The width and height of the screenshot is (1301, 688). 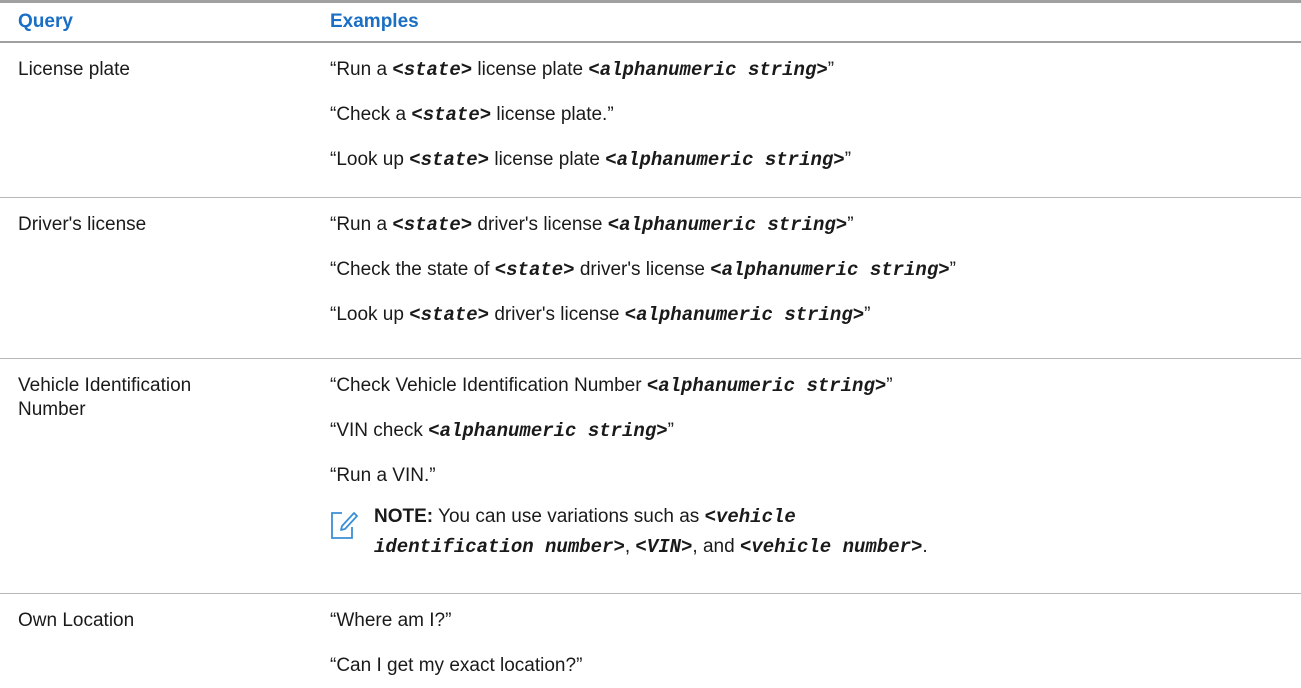 I want to click on header-query: Query, so click(x=45, y=21).